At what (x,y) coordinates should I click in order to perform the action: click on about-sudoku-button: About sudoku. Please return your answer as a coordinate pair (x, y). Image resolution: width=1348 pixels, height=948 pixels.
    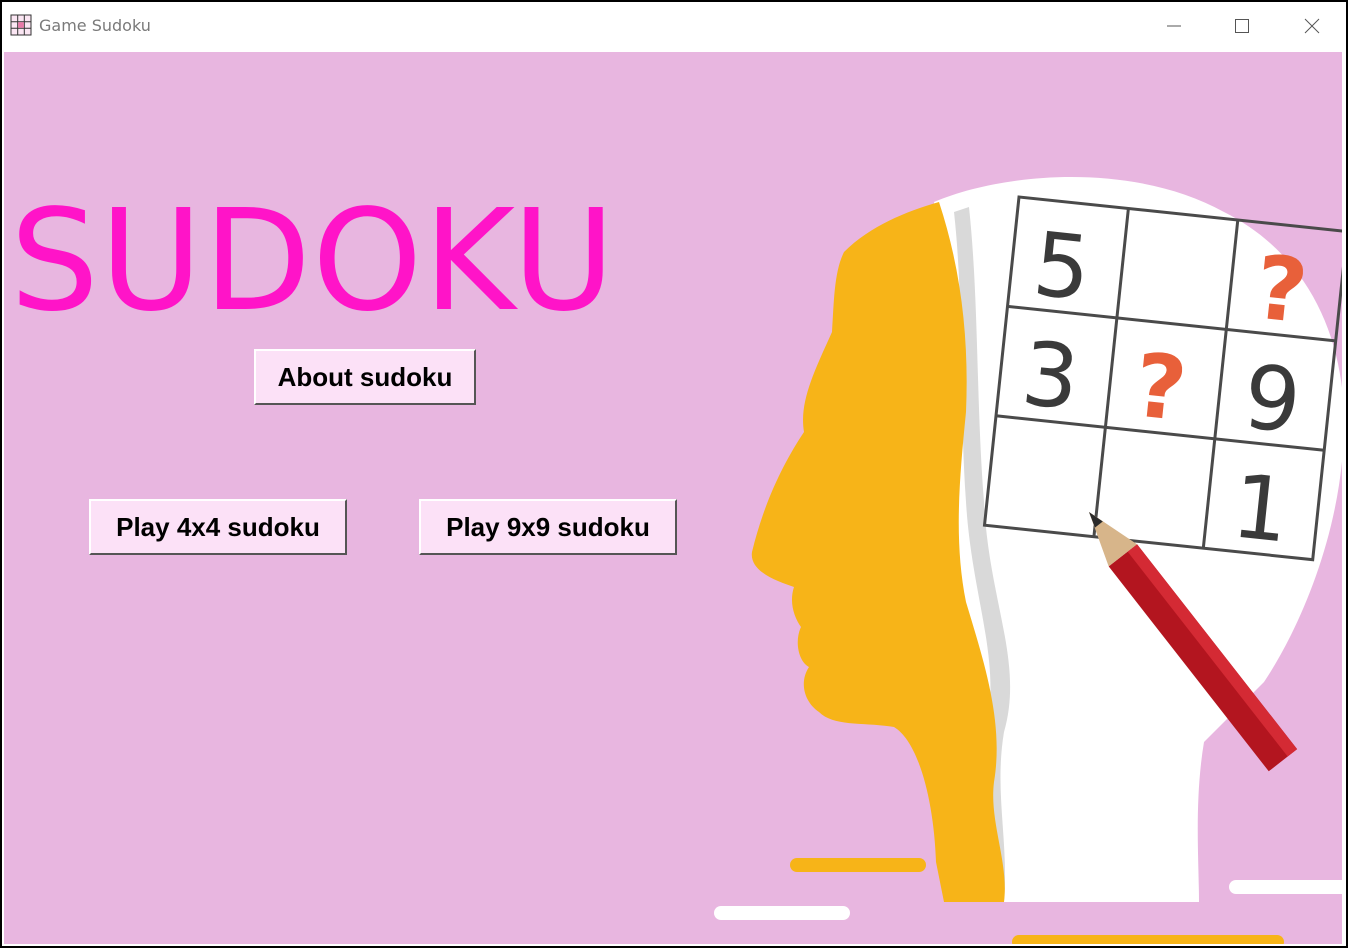
    Looking at the image, I should click on (365, 377).